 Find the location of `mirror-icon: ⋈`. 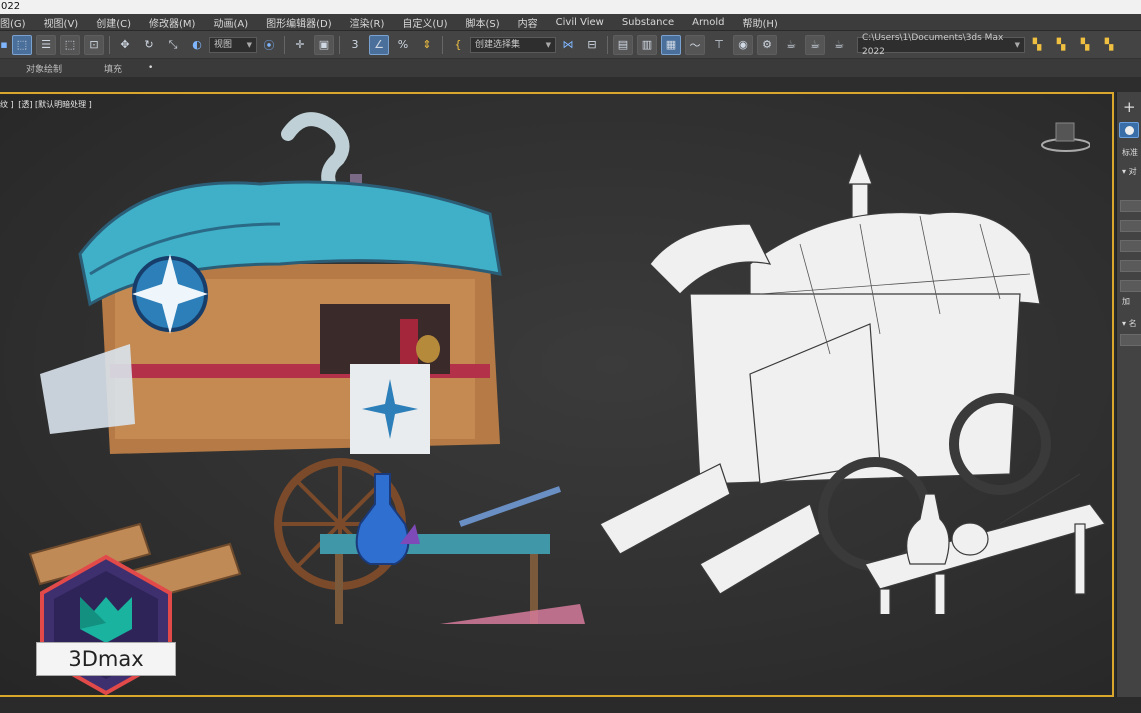

mirror-icon: ⋈ is located at coordinates (568, 45).